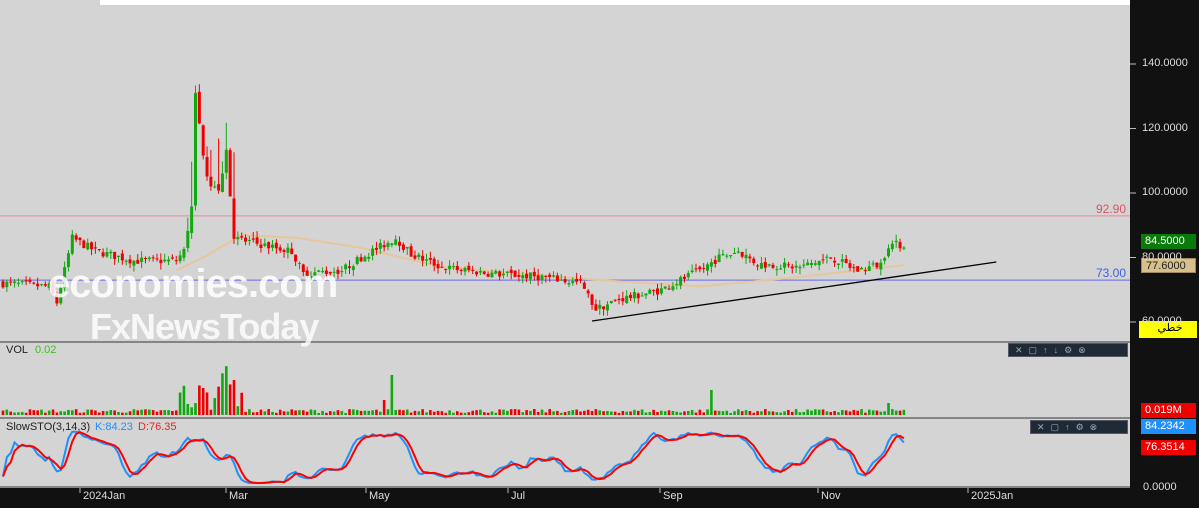 The width and height of the screenshot is (1199, 508). What do you see at coordinates (1168, 241) in the screenshot?
I see `last-price-tag: 84.5000` at bounding box center [1168, 241].